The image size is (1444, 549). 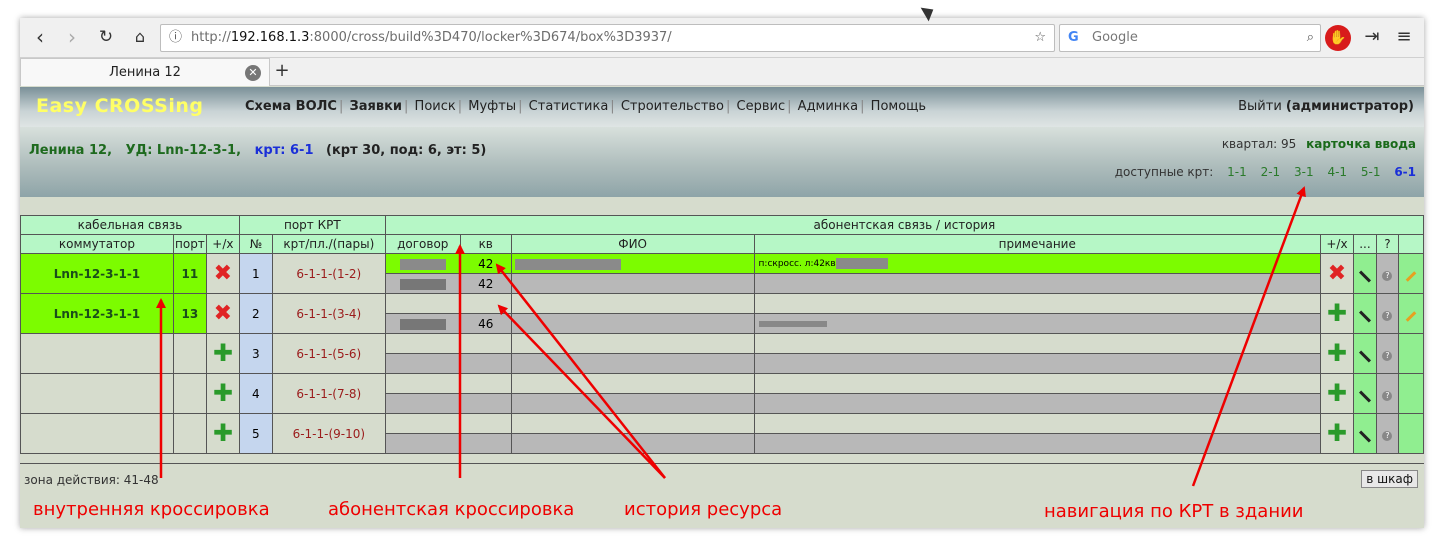 I want to click on menu-item-construction: Строительство, so click(x=672, y=106).